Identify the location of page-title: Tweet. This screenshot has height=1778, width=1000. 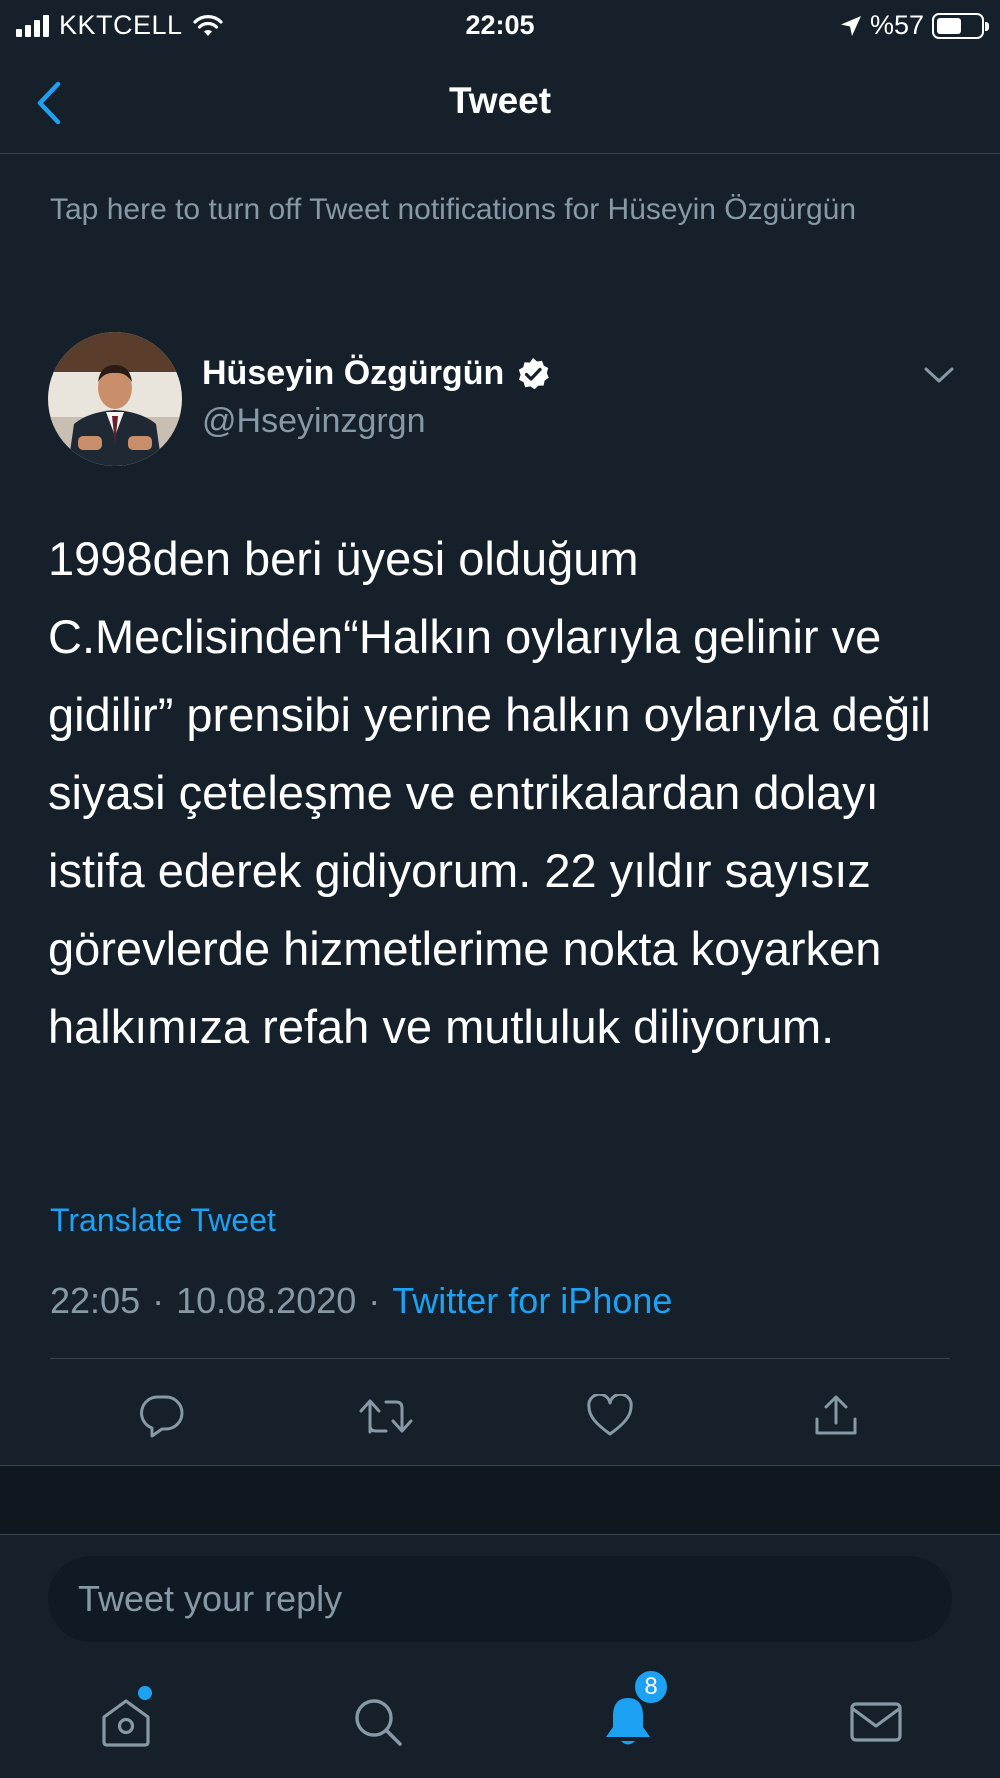
(500, 100).